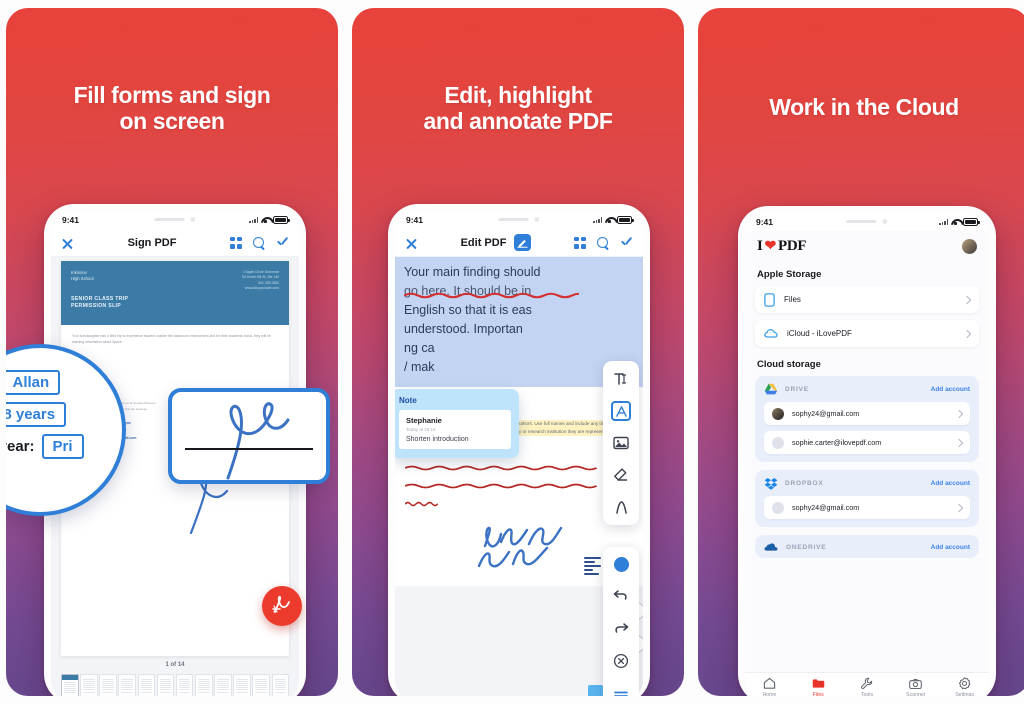  I want to click on panel-headline: Edit, highlight and annotate PDF, so click(518, 108).